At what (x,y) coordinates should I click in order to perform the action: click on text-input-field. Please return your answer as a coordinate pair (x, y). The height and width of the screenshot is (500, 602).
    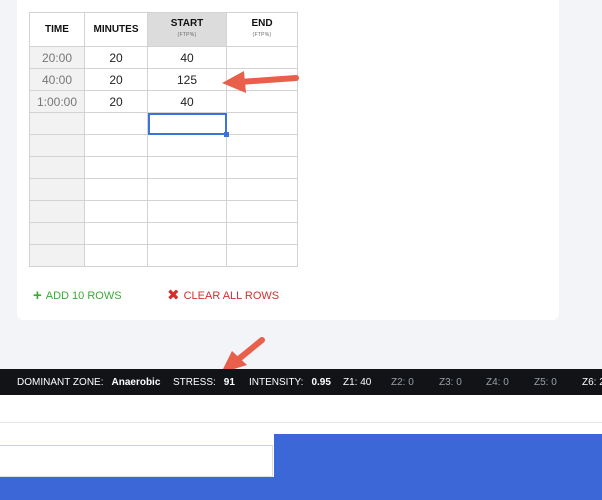
    Looking at the image, I should click on (136, 461).